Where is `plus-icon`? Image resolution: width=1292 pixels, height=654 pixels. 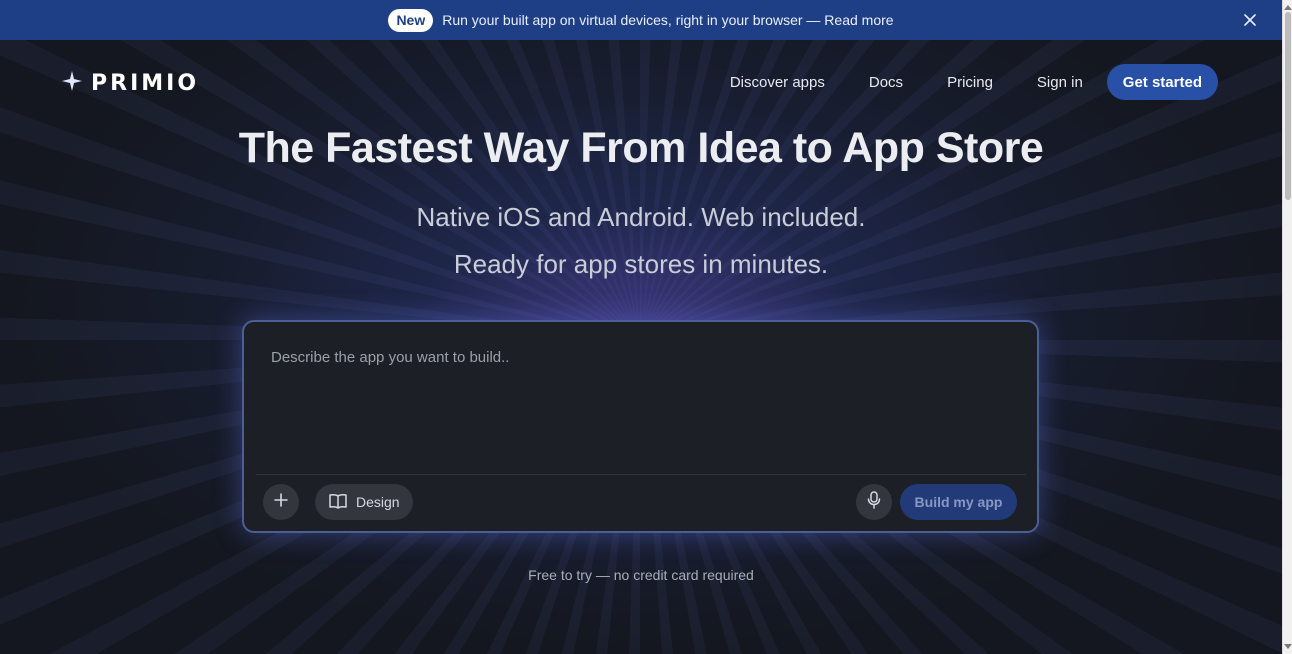 plus-icon is located at coordinates (281, 502).